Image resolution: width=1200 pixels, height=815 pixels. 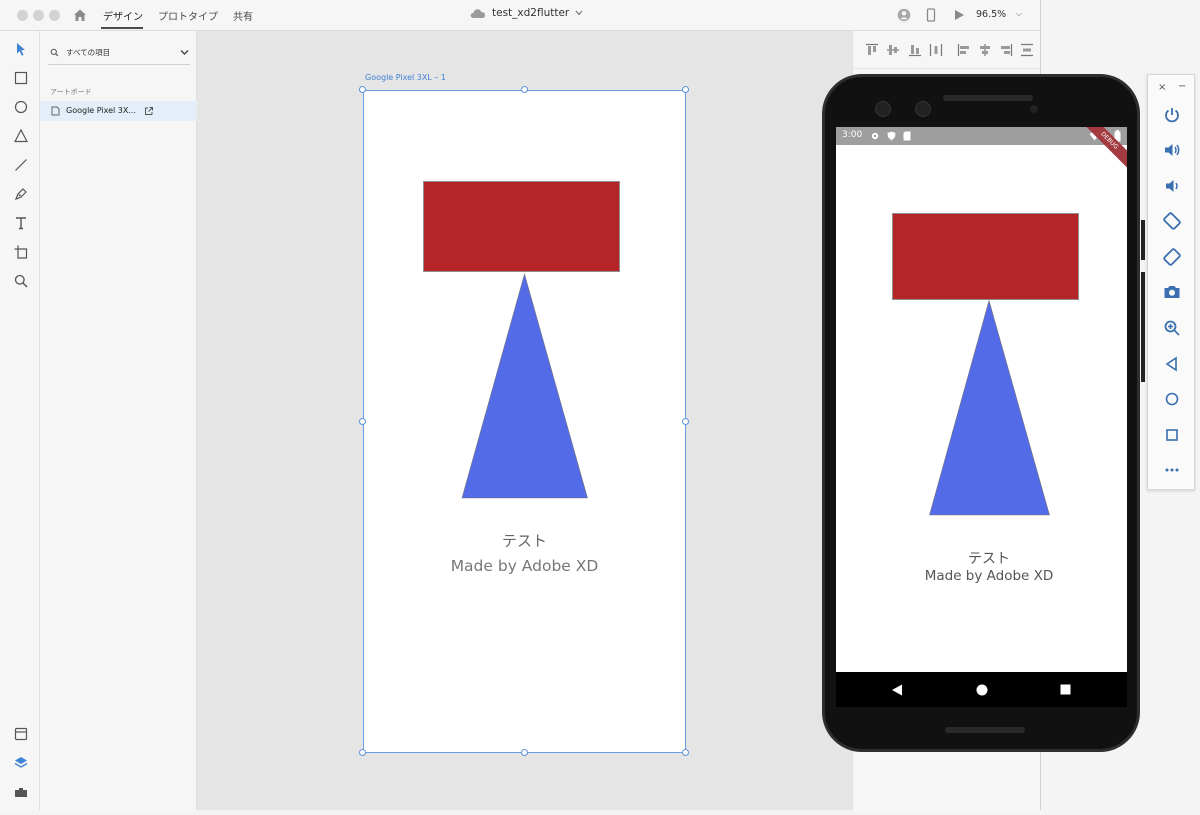 I want to click on assets-panel-icon, so click(x=21, y=734).